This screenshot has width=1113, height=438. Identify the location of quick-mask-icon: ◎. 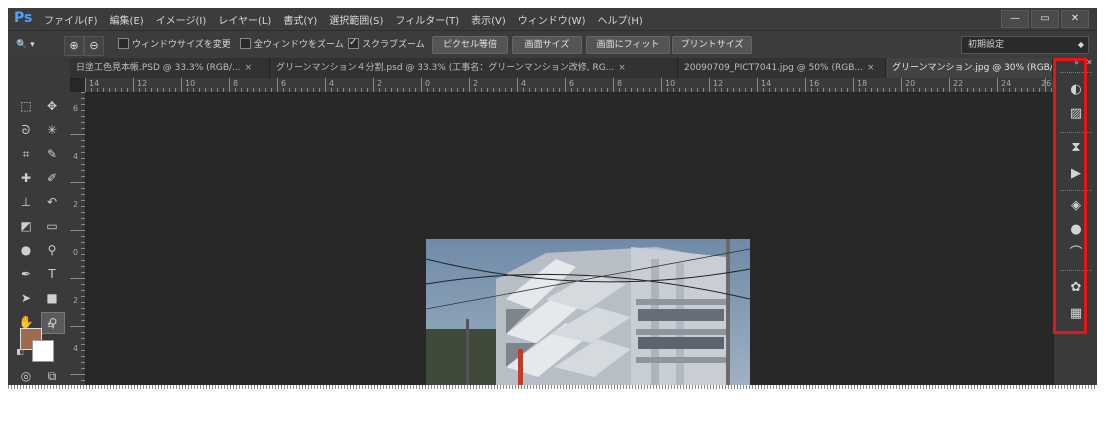
(26, 375).